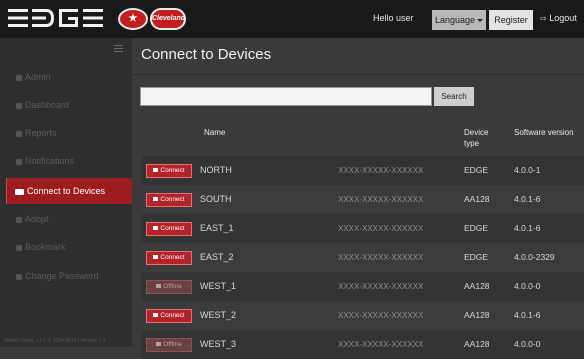 The image size is (584, 359). I want to click on chevron-down-icon, so click(480, 21).